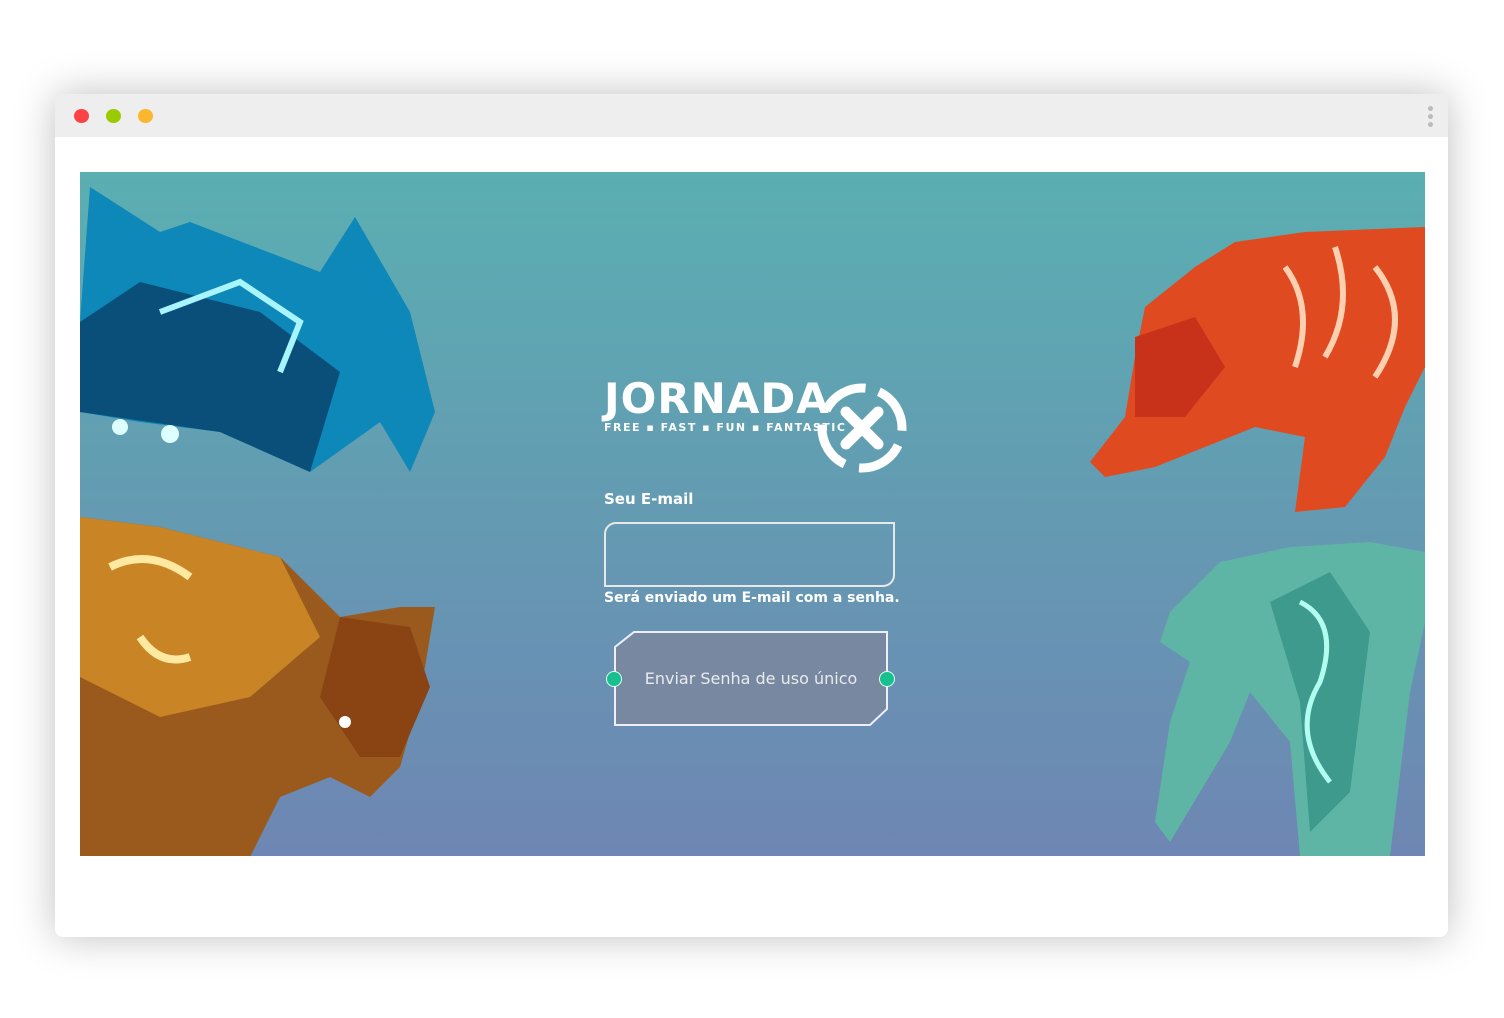  Describe the element at coordinates (257, 686) in the screenshot. I see `bull-illustration` at that location.